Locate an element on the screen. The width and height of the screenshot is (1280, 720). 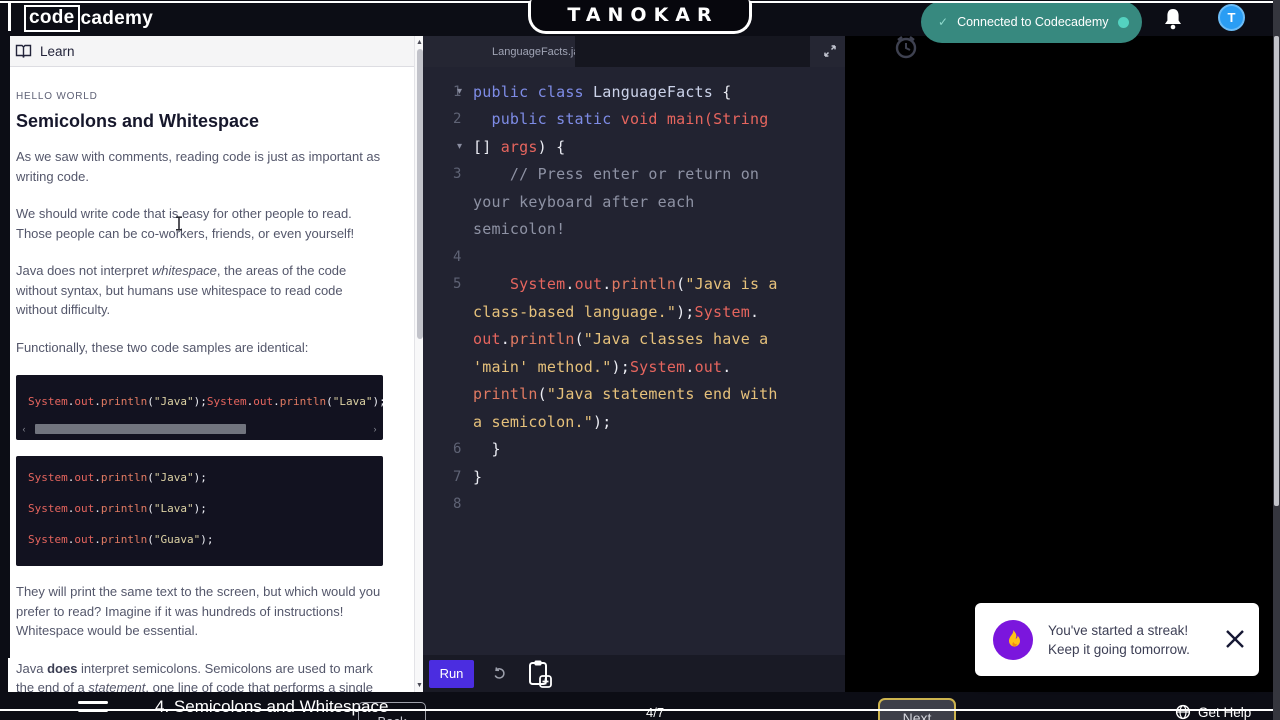
page-scrollbar is located at coordinates (1276, 360).